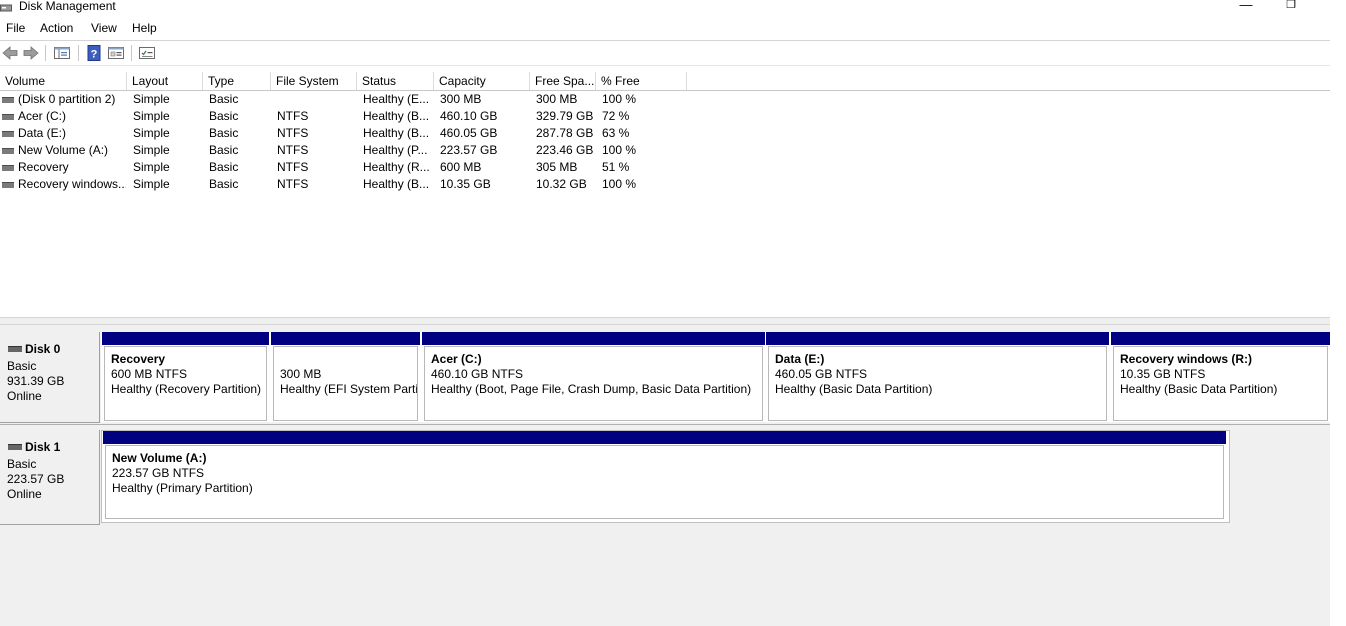 This screenshot has width=1346, height=626. Describe the element at coordinates (15, 28) in the screenshot. I see `menu-file: File` at that location.